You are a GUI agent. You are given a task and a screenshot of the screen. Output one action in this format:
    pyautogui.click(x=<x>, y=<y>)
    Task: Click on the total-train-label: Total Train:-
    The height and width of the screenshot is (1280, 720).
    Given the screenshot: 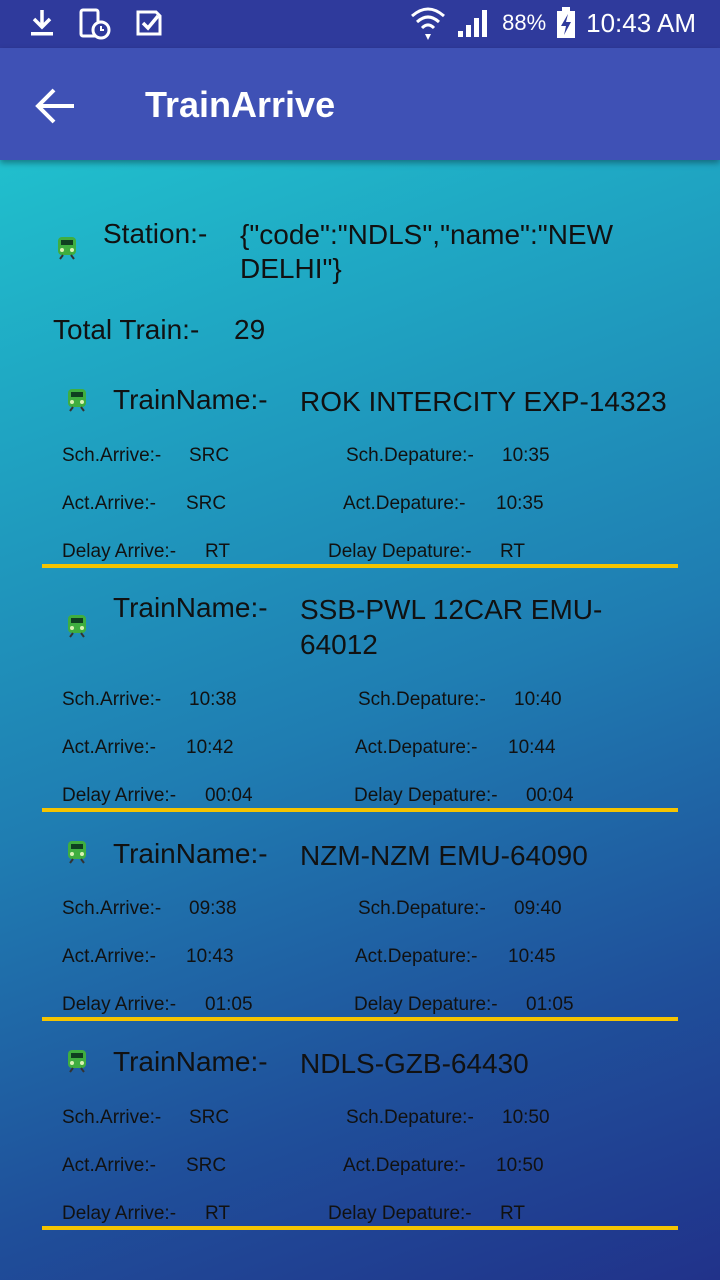 What is the action you would take?
    pyautogui.click(x=126, y=329)
    